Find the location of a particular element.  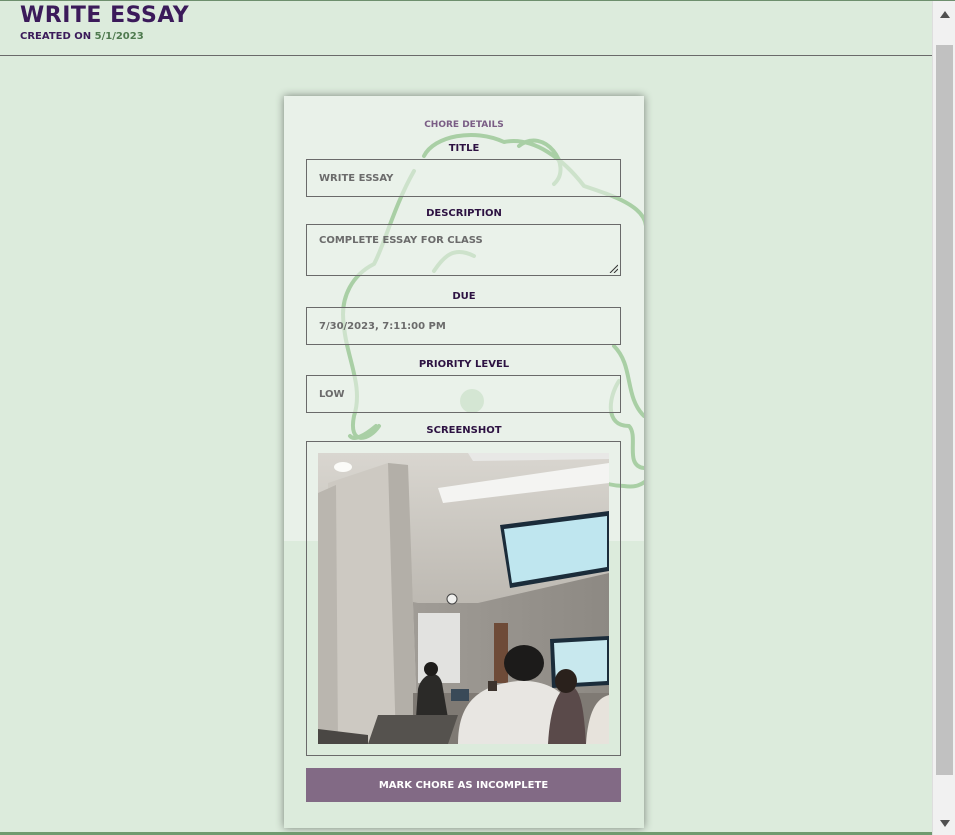

due-label: Due is located at coordinates (464, 296).